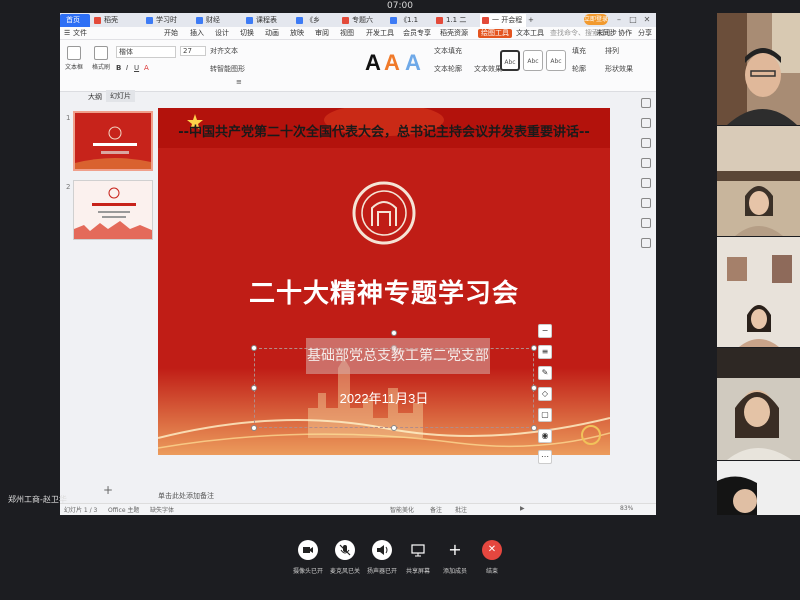 This screenshot has height=600, width=800. I want to click on smart-graphic-button: 转智能图形, so click(227, 69).